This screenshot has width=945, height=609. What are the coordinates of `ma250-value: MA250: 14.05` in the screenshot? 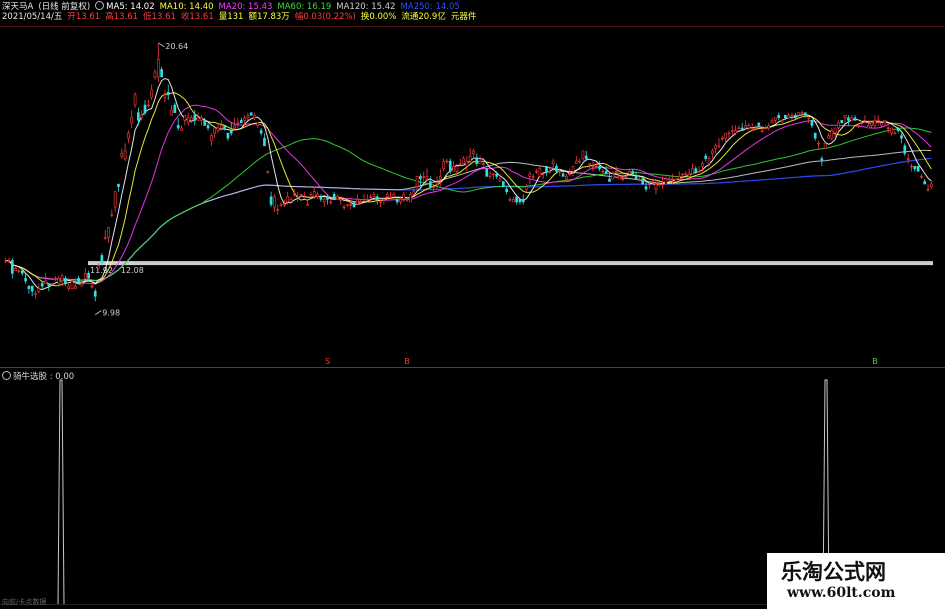 It's located at (430, 7).